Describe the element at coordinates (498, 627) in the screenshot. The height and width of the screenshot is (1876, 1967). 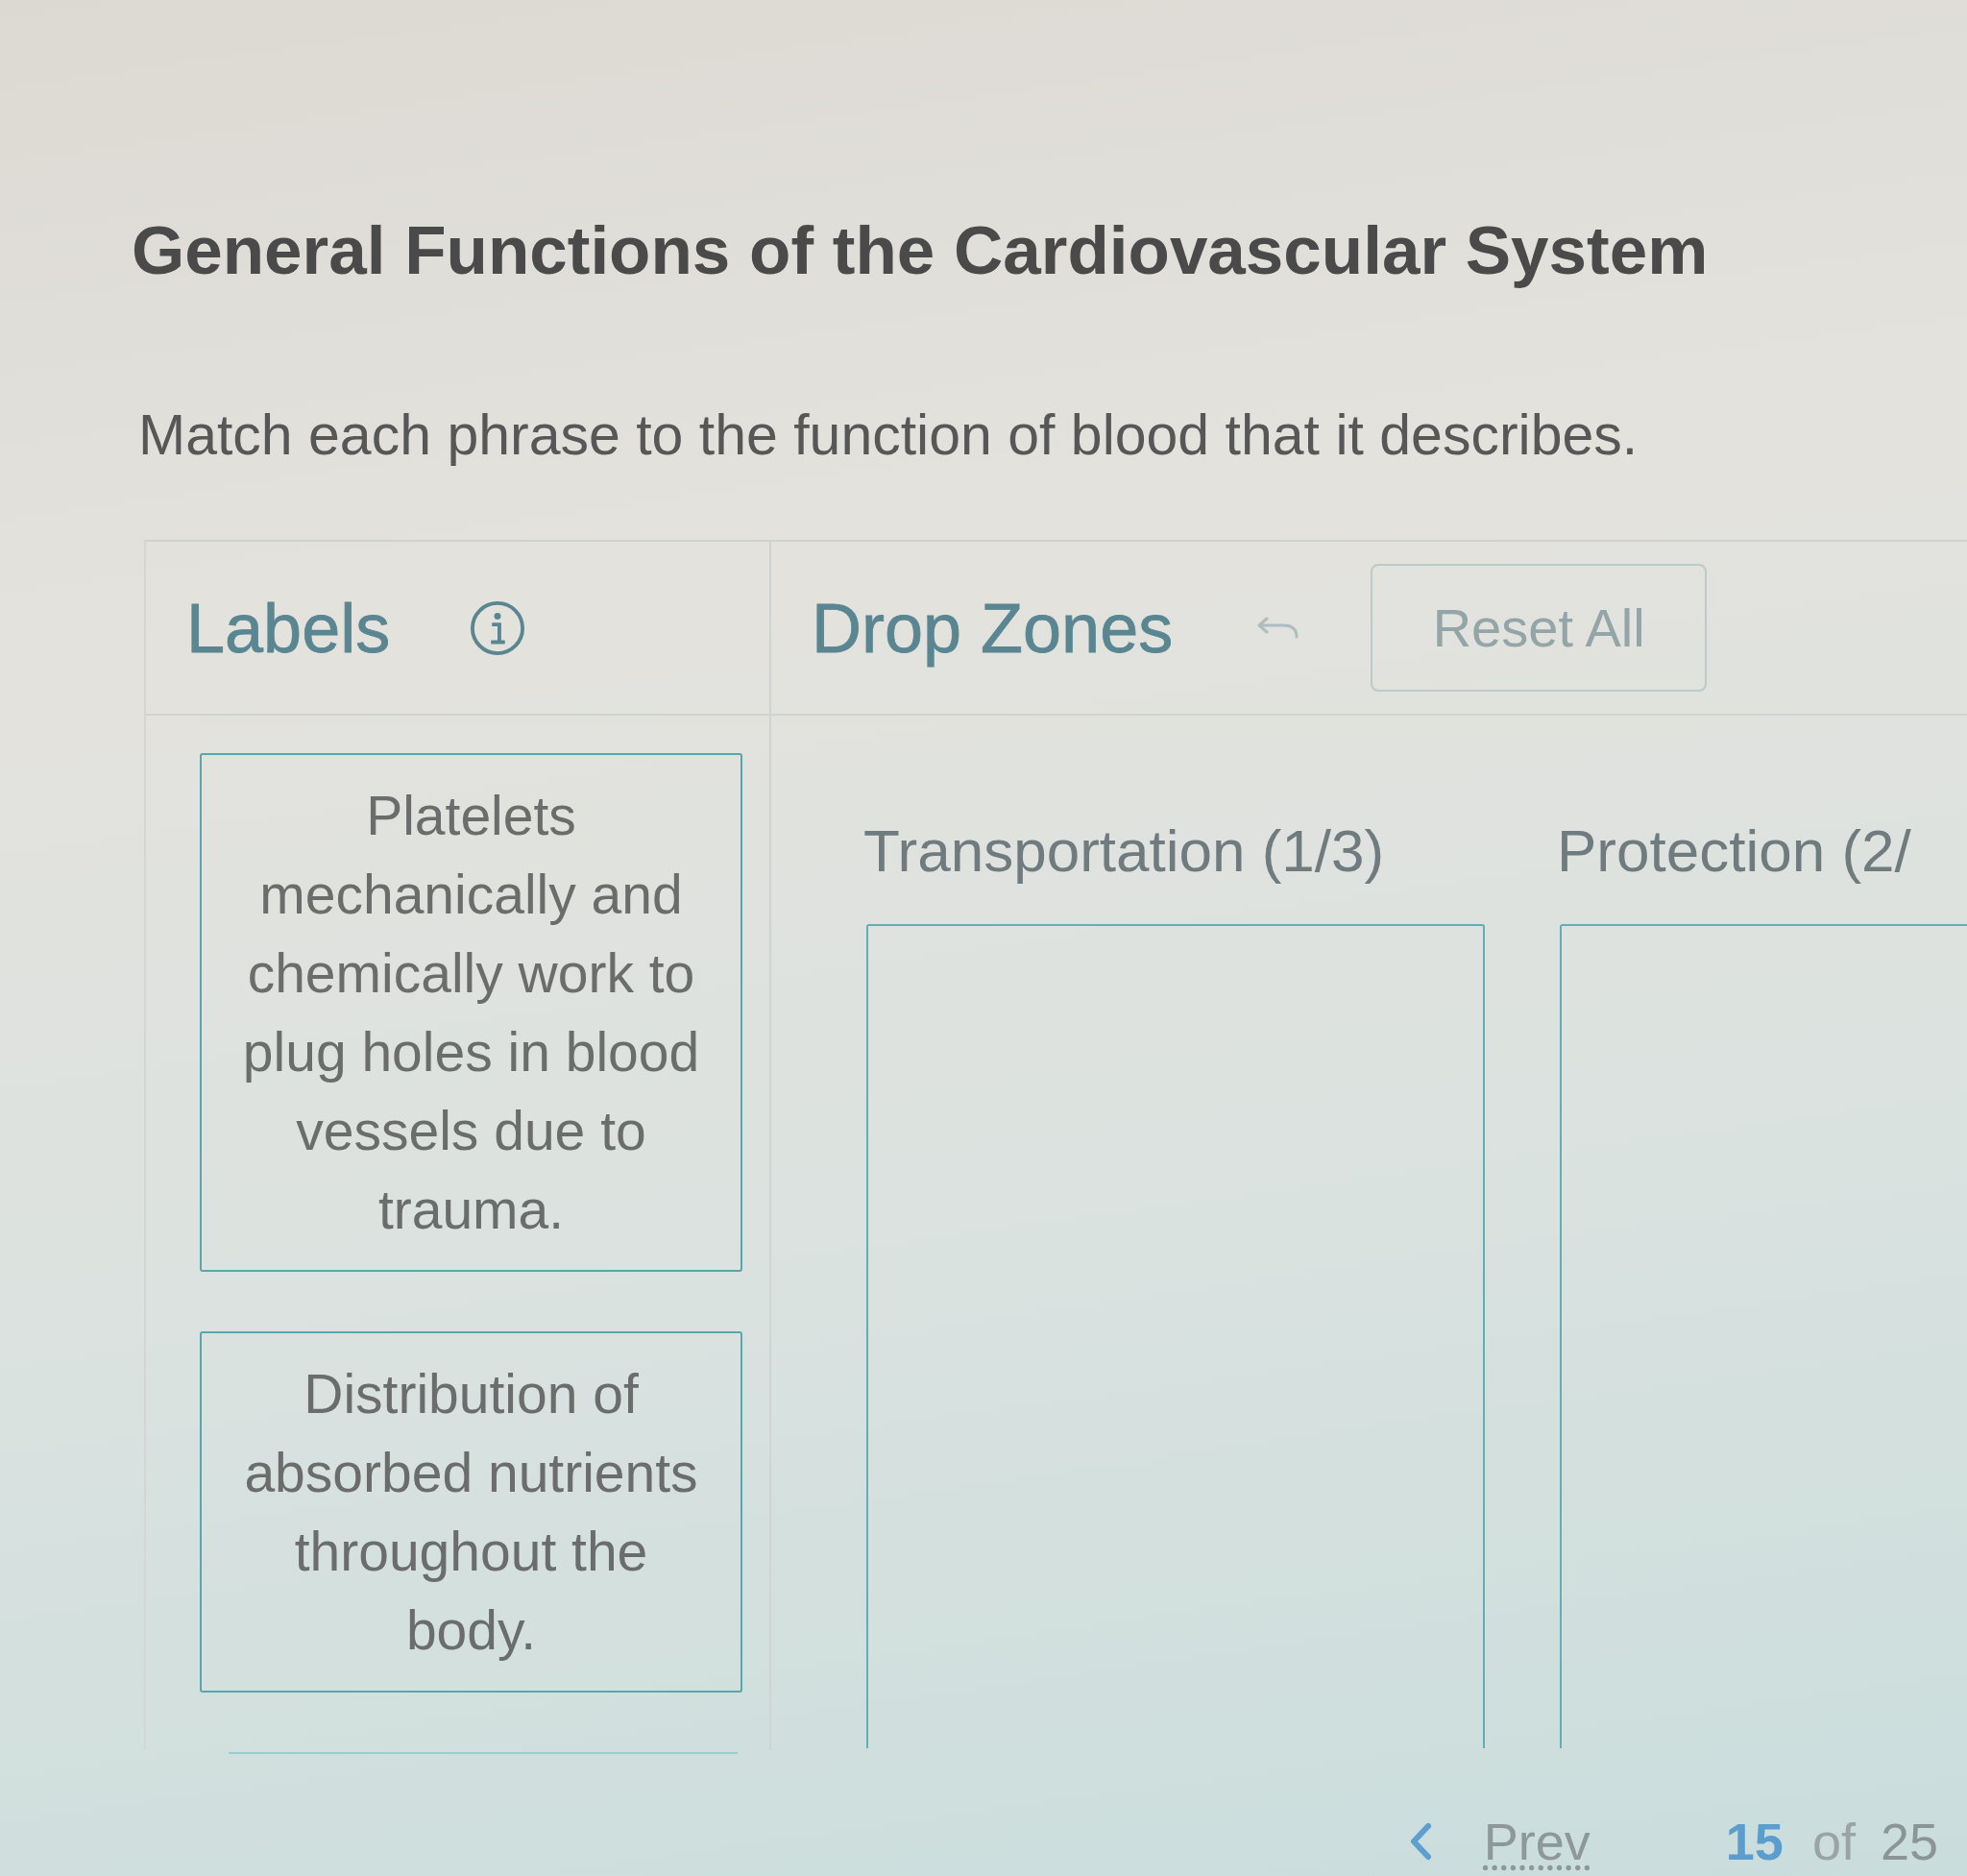
I see `info-icon` at that location.